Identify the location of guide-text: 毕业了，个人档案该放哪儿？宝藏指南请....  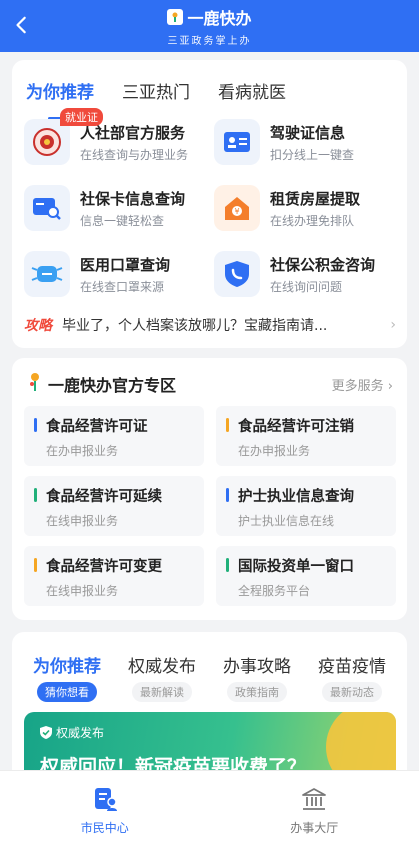
(195, 326).